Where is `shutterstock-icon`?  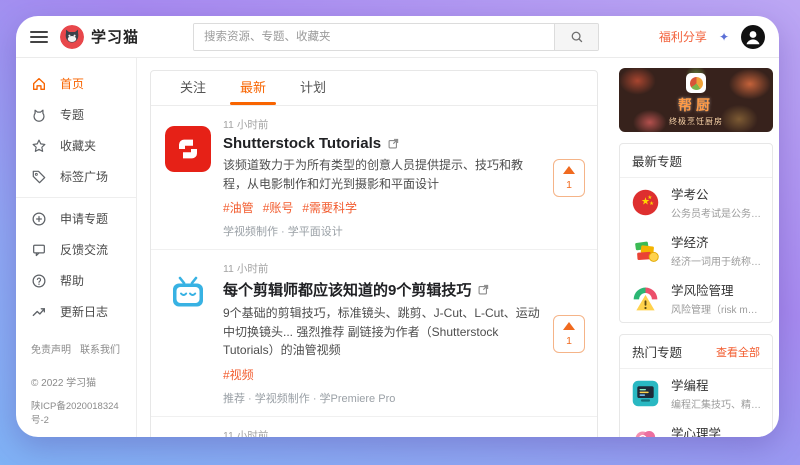
shutterstock-icon is located at coordinates (188, 149).